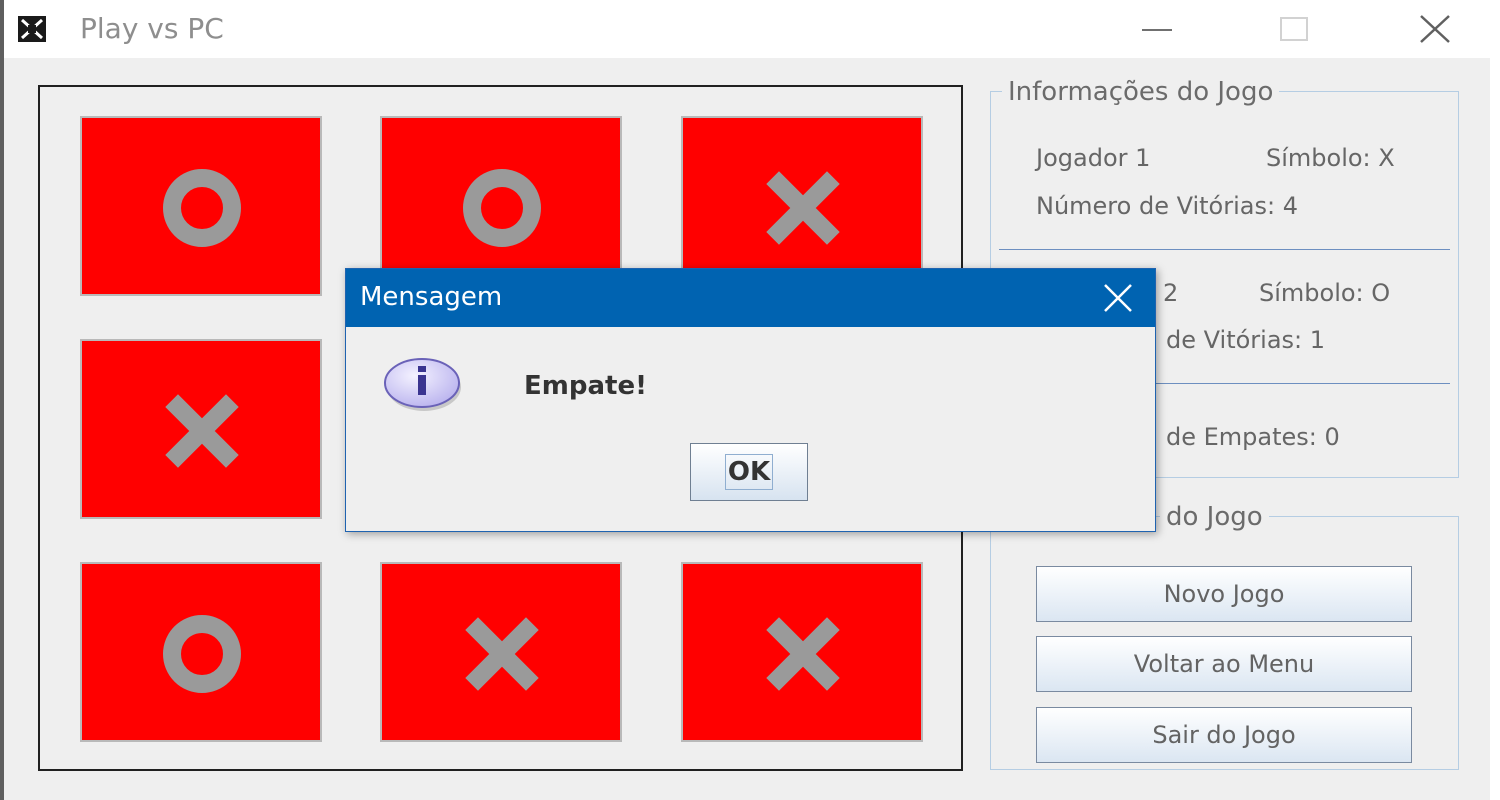 The height and width of the screenshot is (800, 1500). Describe the element at coordinates (1330, 158) in the screenshot. I see `player1-symbol: Símbolo: X` at that location.